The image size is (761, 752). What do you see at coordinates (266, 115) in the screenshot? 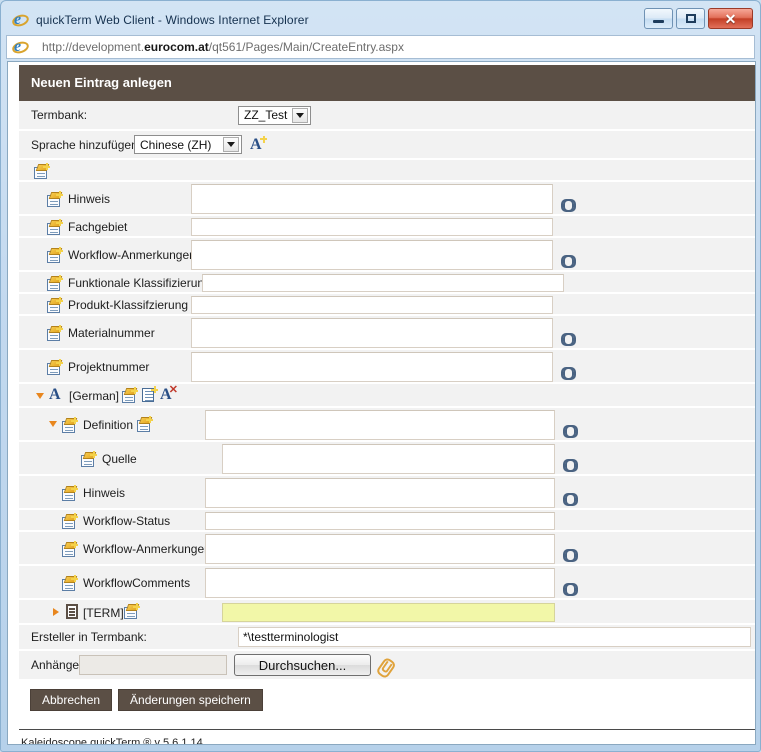
I see `termbank-selected-value: ZZ_Test` at bounding box center [266, 115].